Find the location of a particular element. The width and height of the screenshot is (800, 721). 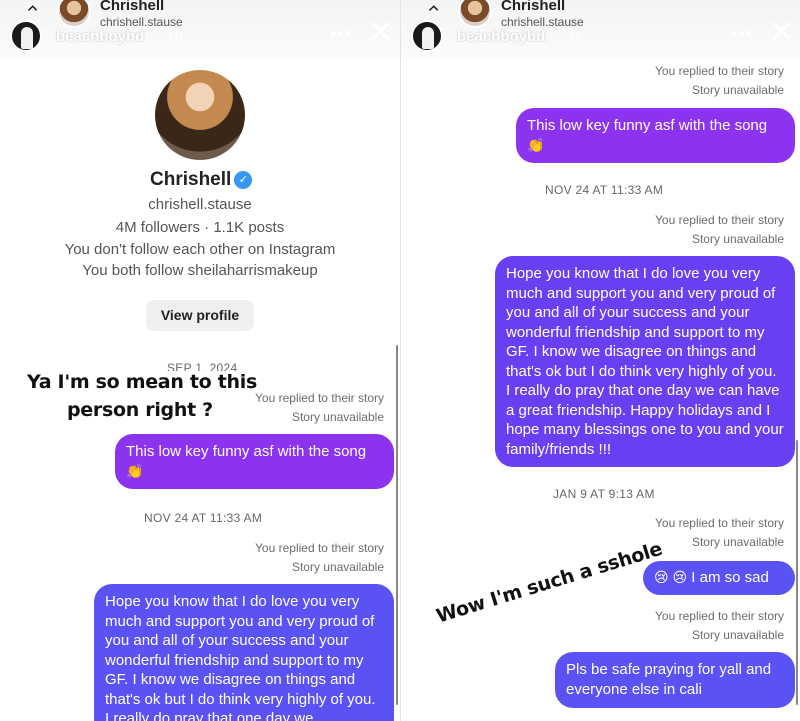

message-bubble: 😢 😢 I am so sad is located at coordinates (719, 578).